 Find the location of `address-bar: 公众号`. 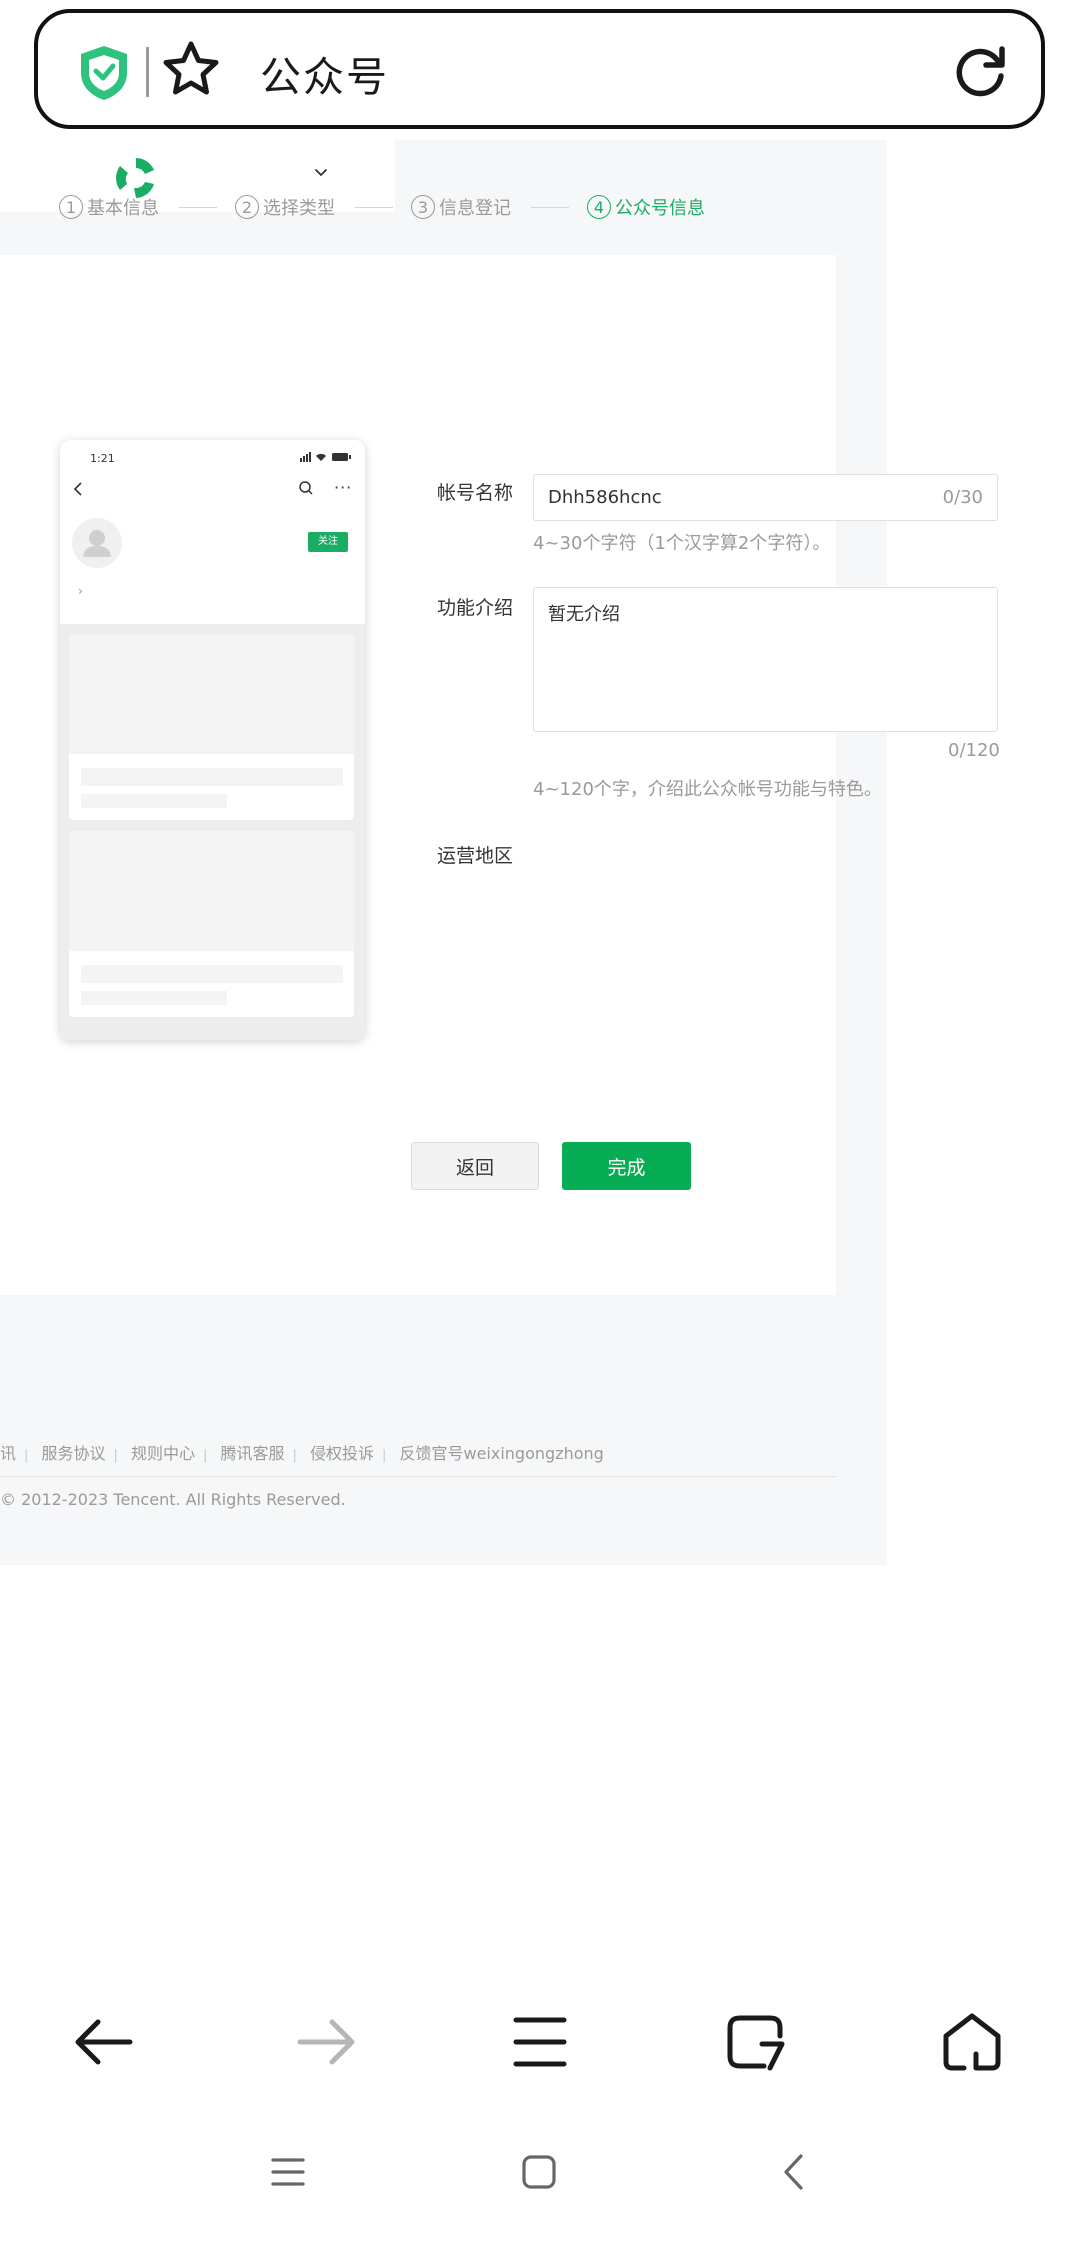

address-bar: 公众号 is located at coordinates (539, 69).